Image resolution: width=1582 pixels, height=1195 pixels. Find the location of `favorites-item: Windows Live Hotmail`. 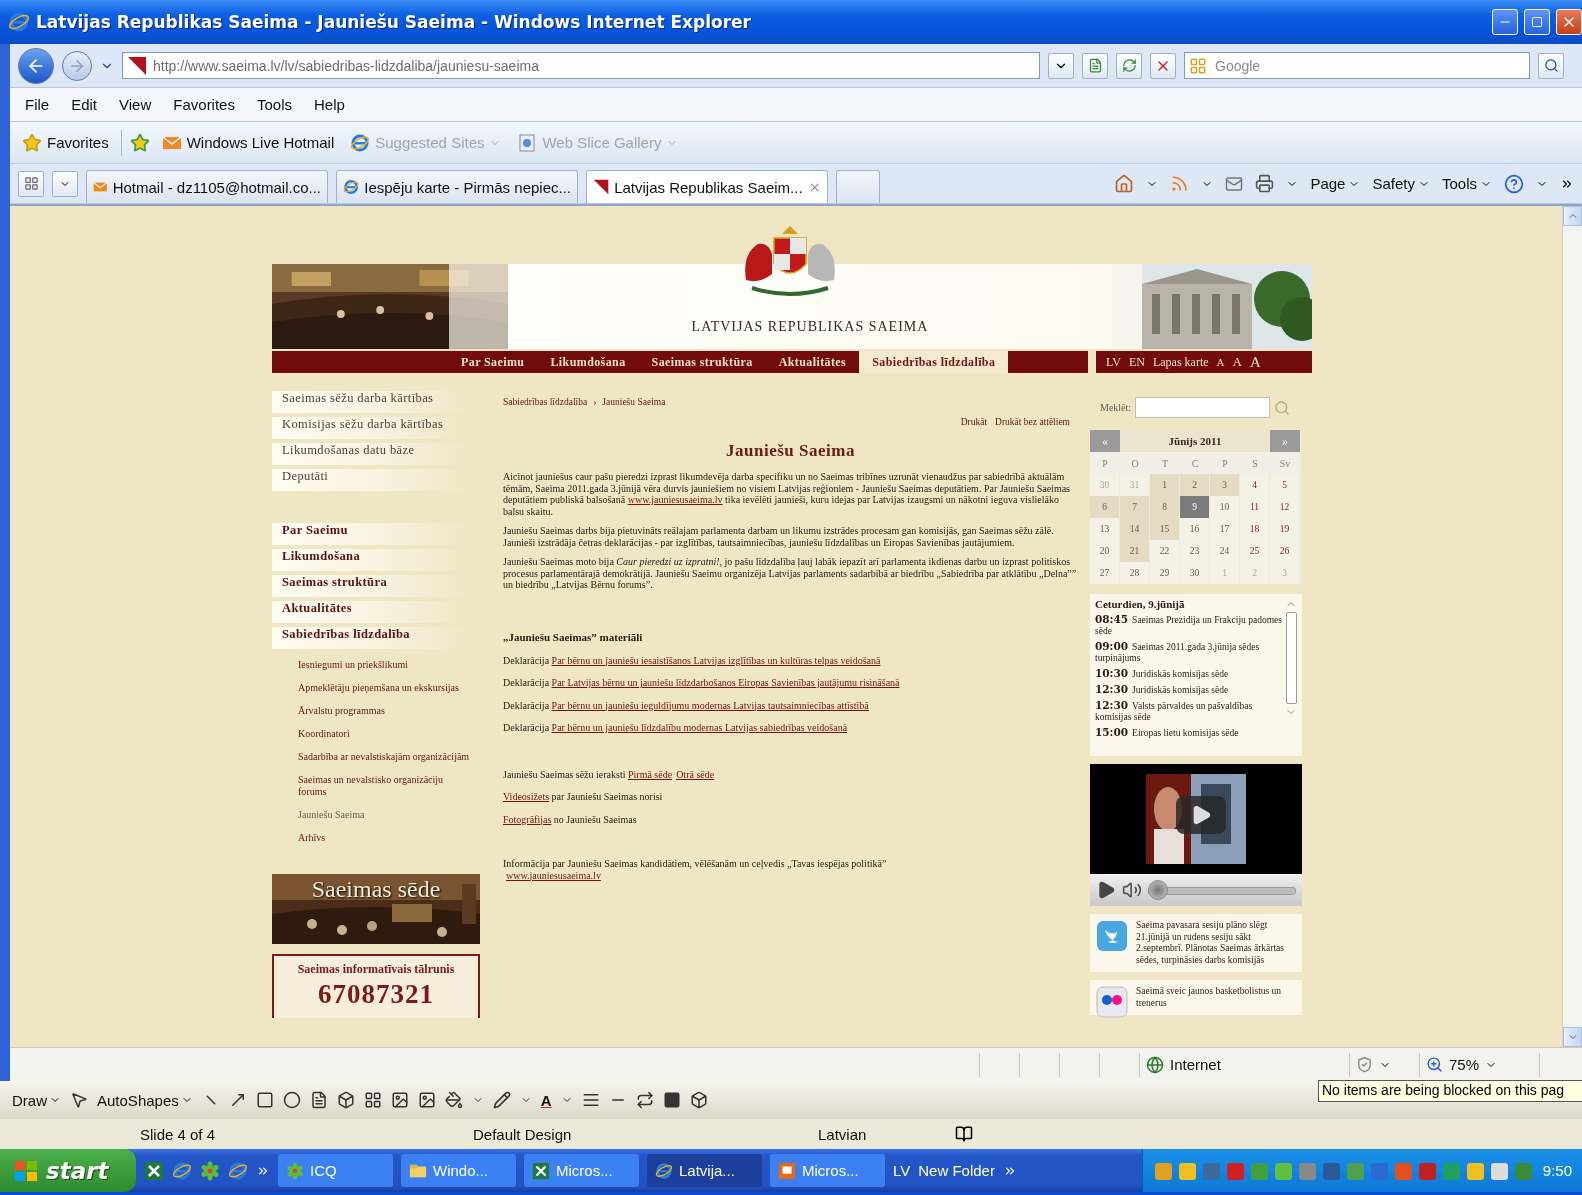

favorites-item: Windows Live Hotmail is located at coordinates (248, 142).